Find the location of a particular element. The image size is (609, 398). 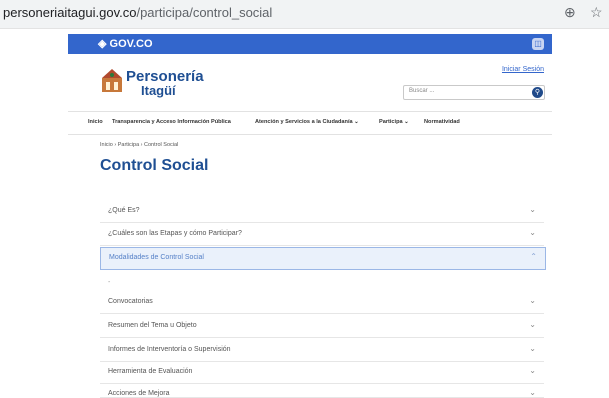

accordion-label: ¿Qué Es? is located at coordinates (124, 210).